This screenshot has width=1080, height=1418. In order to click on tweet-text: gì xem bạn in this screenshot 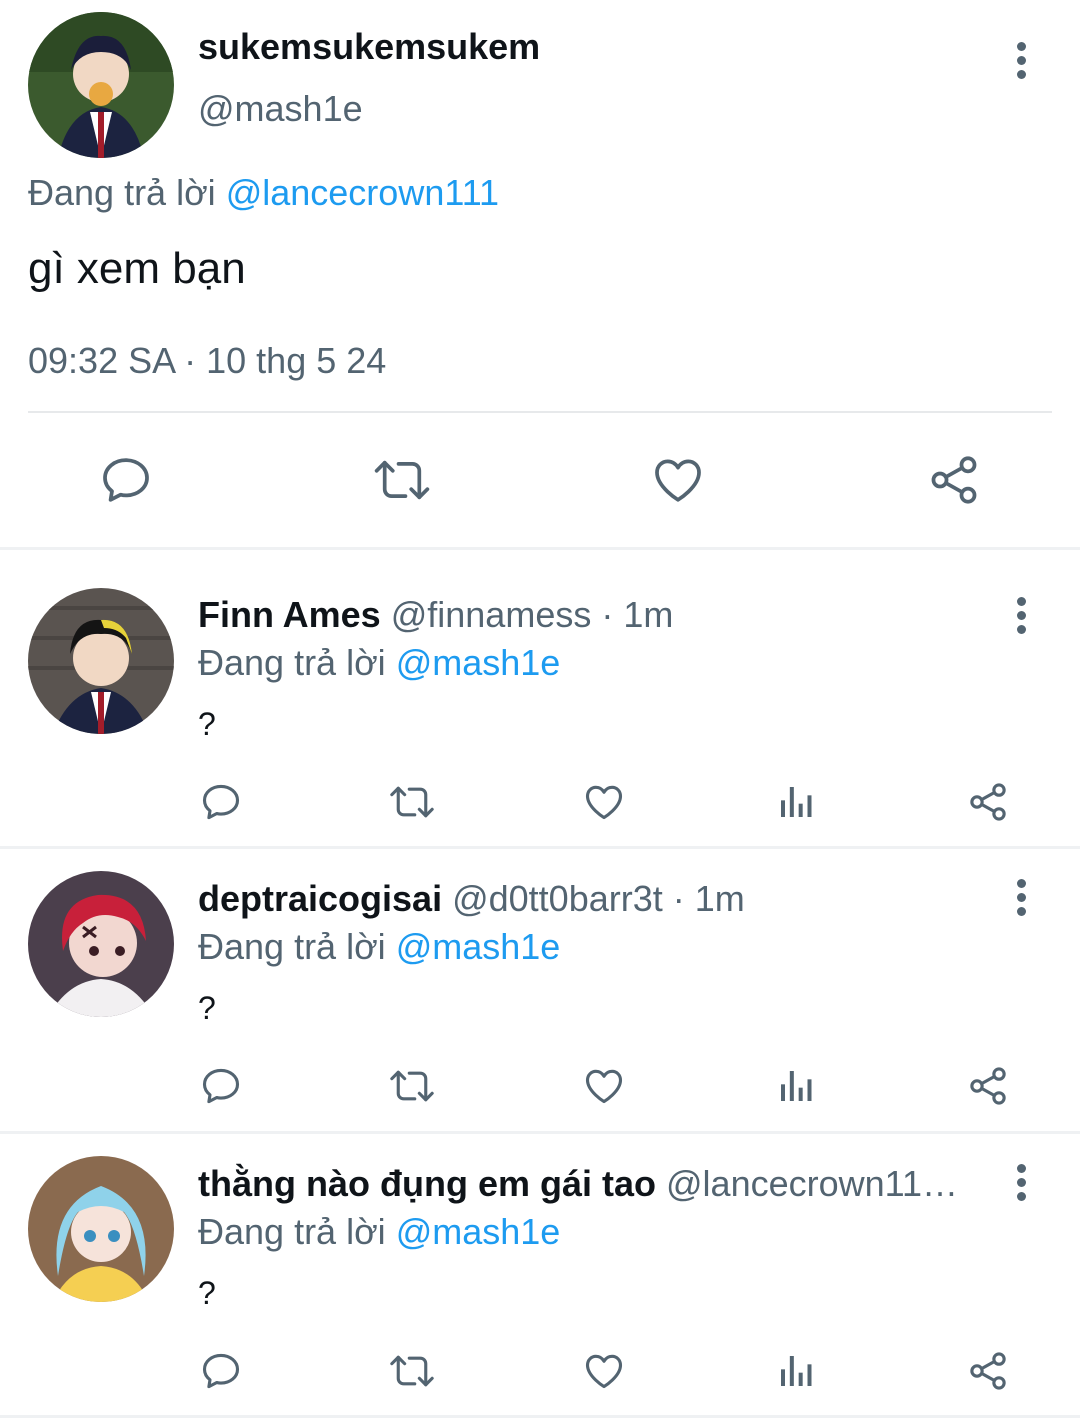, I will do `click(137, 268)`.